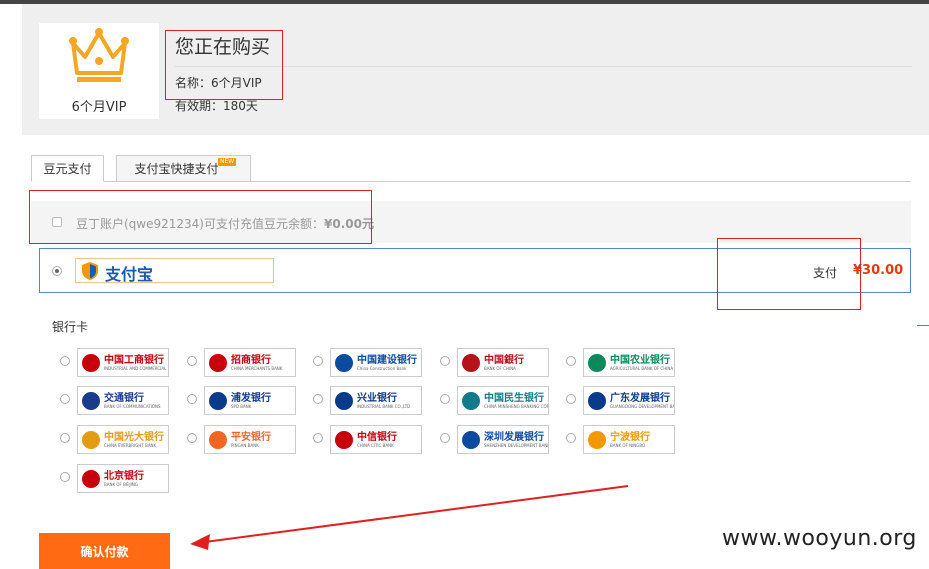 This screenshot has height=569, width=929. Describe the element at coordinates (416, 514) in the screenshot. I see `arrow-line` at that location.